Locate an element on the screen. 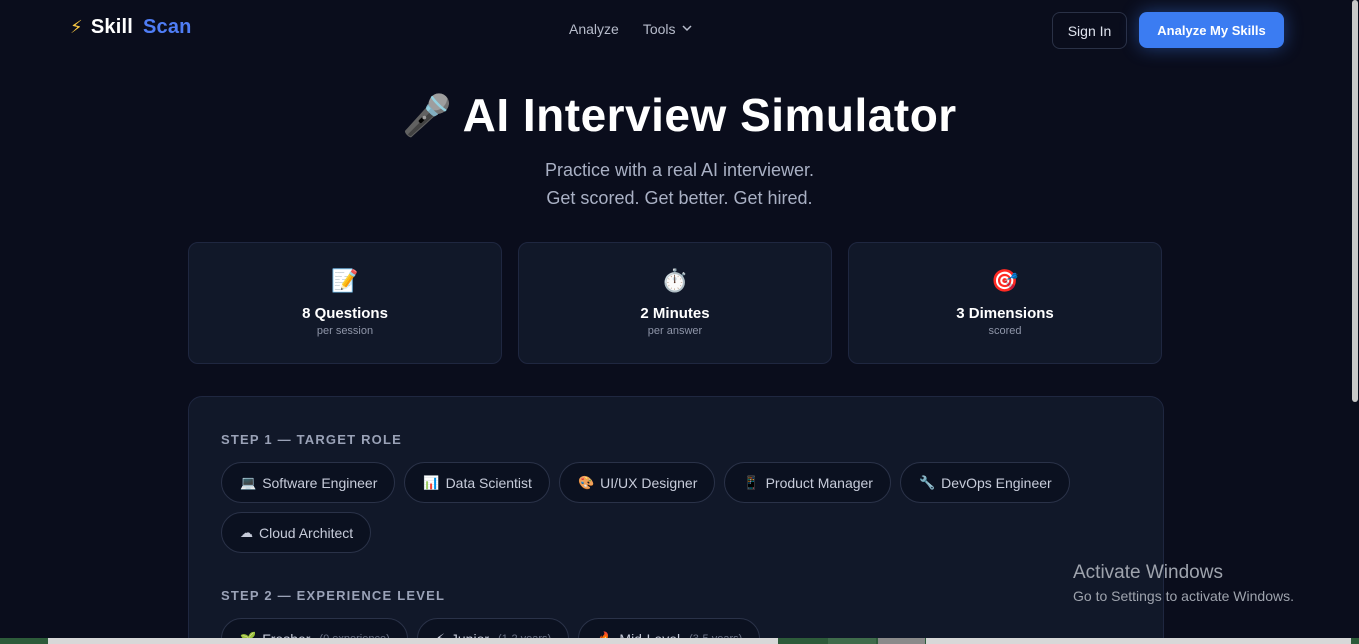 This screenshot has height=644, width=1359. stat-value: 2 Minutes is located at coordinates (675, 313).